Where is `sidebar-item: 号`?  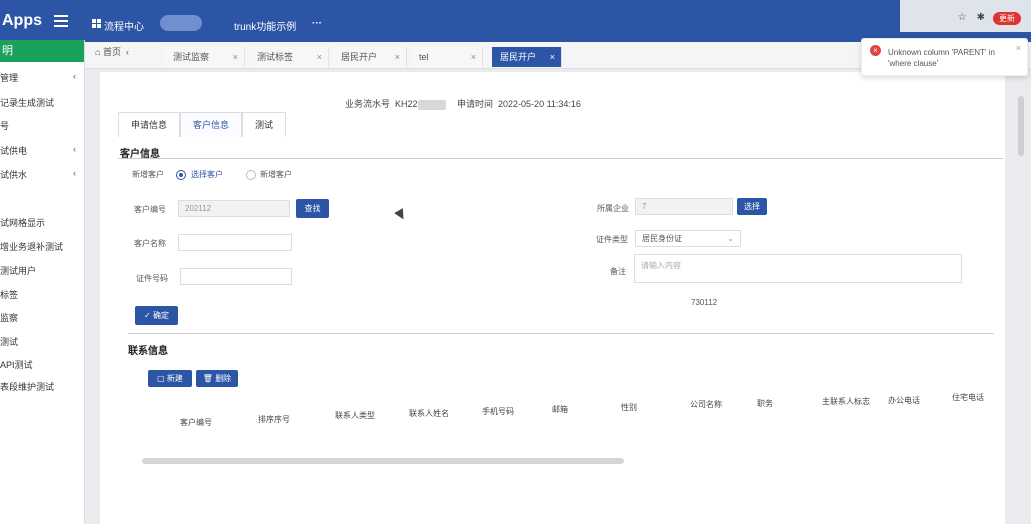
sidebar-item: 号 is located at coordinates (41, 125).